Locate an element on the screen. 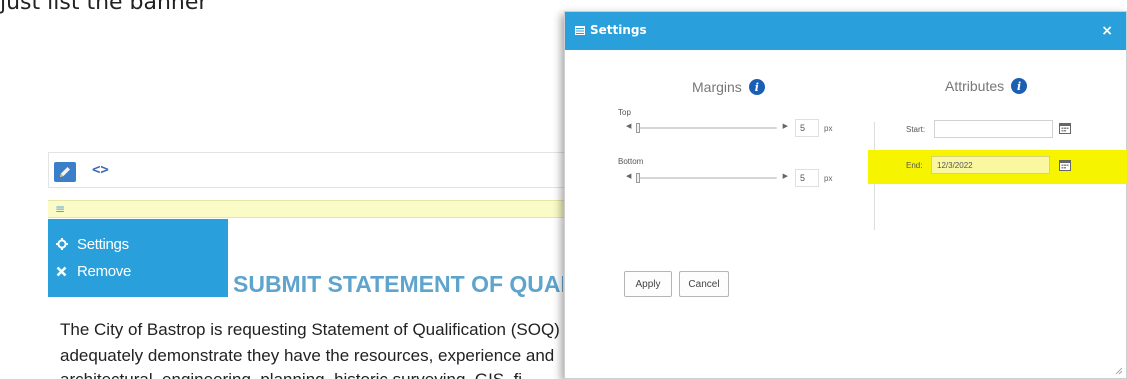 The image size is (1127, 379). pencil-icon is located at coordinates (65, 172).